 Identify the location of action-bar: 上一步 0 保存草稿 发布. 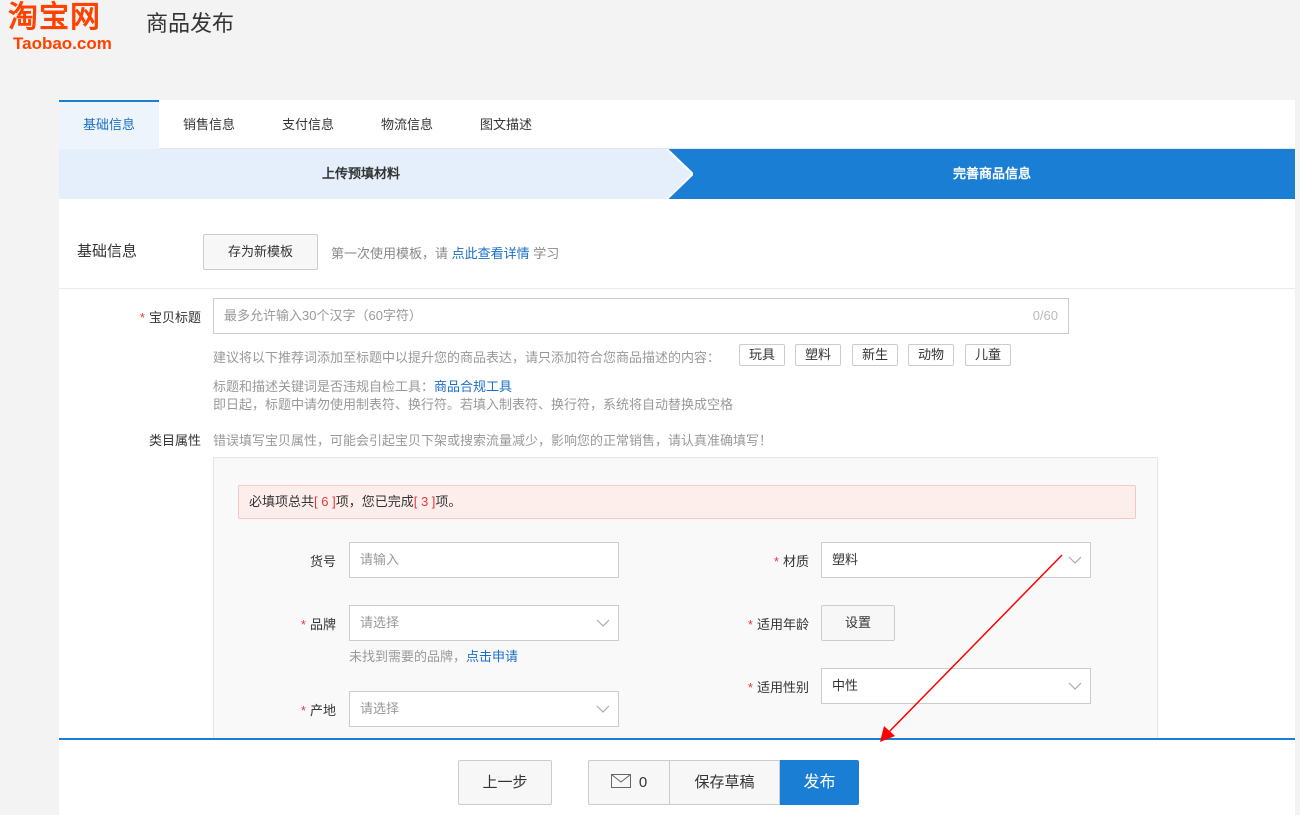
(677, 776).